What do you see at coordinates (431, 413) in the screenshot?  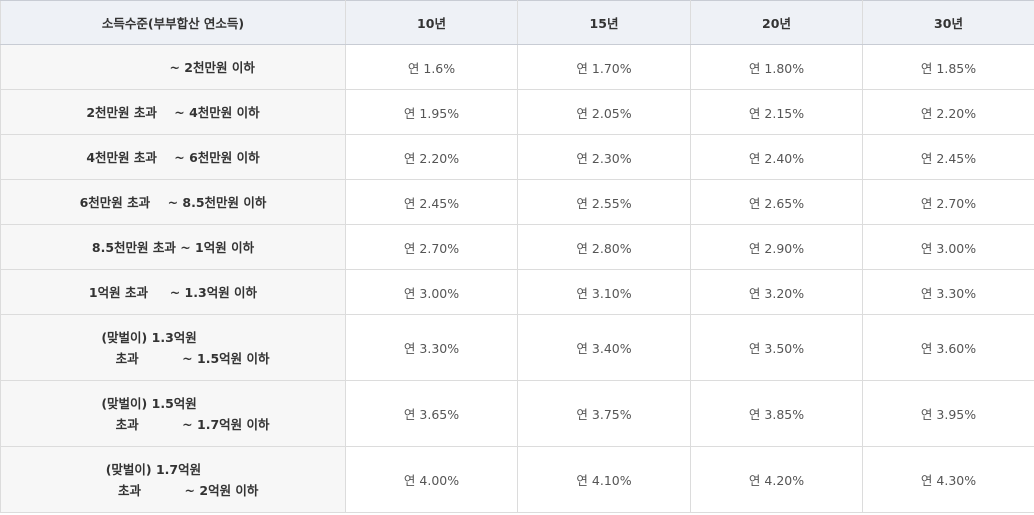 I see `rate-cell-10y: 연 3.65%` at bounding box center [431, 413].